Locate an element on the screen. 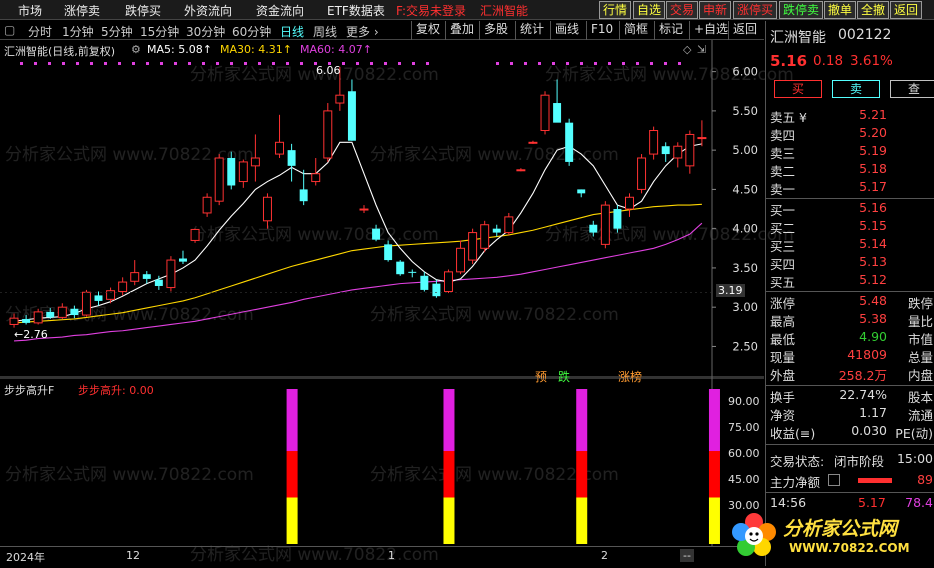 The height and width of the screenshot is (568, 934). overlay-button: 叠加 is located at coordinates (461, 30).